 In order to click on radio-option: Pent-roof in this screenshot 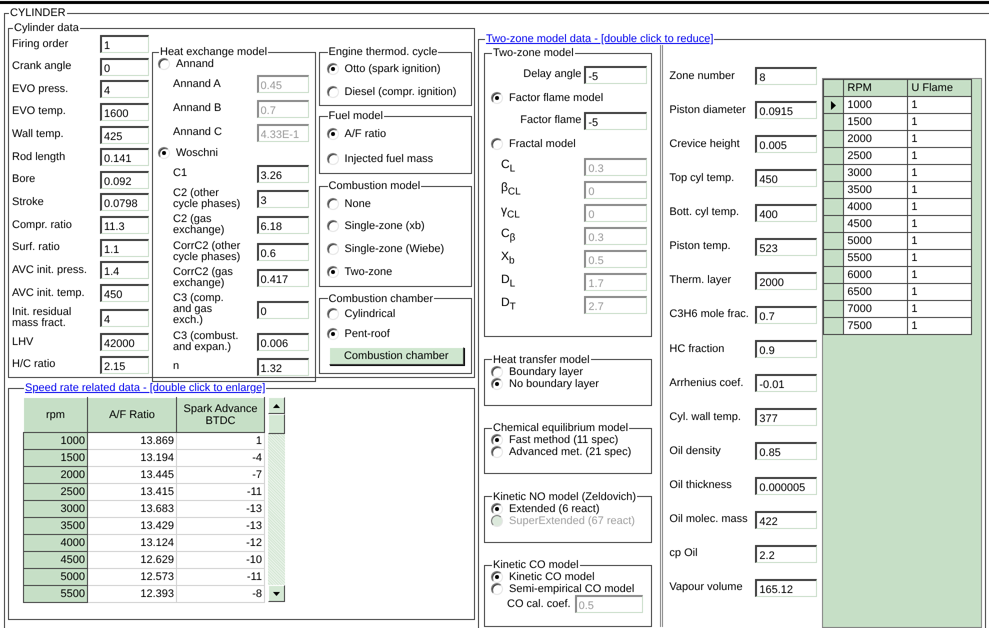, I will do `click(397, 334)`.